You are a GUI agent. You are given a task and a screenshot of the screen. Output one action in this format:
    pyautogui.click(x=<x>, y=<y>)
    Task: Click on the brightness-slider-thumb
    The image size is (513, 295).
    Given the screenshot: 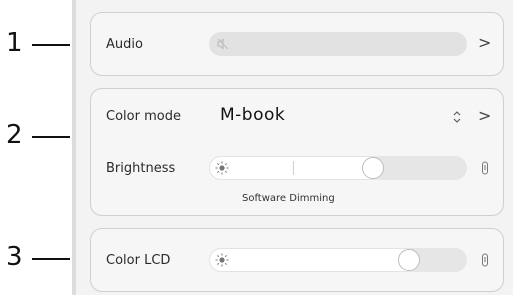 What is the action you would take?
    pyautogui.click(x=373, y=168)
    